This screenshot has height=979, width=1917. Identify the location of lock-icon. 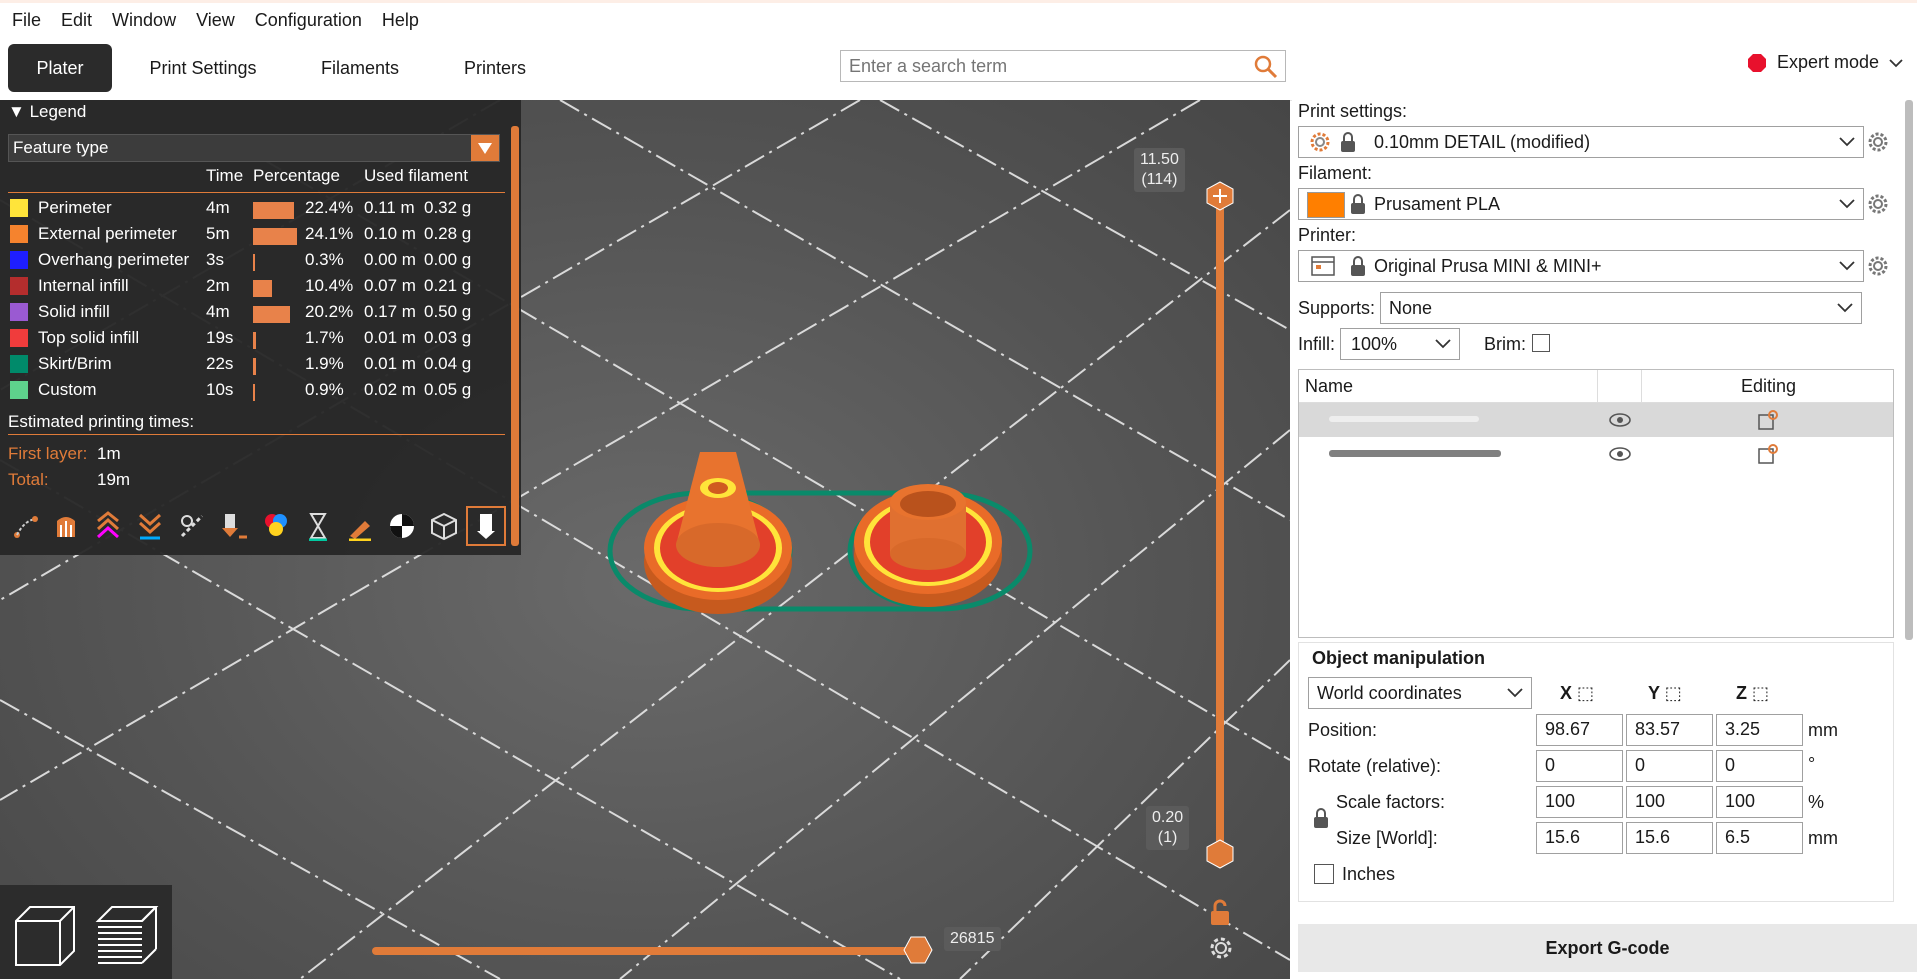
(1358, 266).